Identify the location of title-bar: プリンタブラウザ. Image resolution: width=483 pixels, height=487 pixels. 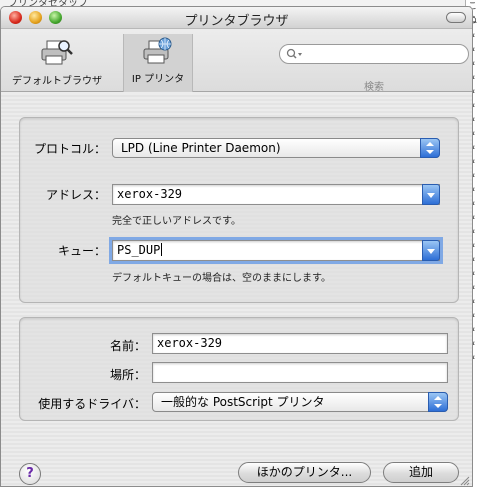
(236, 18).